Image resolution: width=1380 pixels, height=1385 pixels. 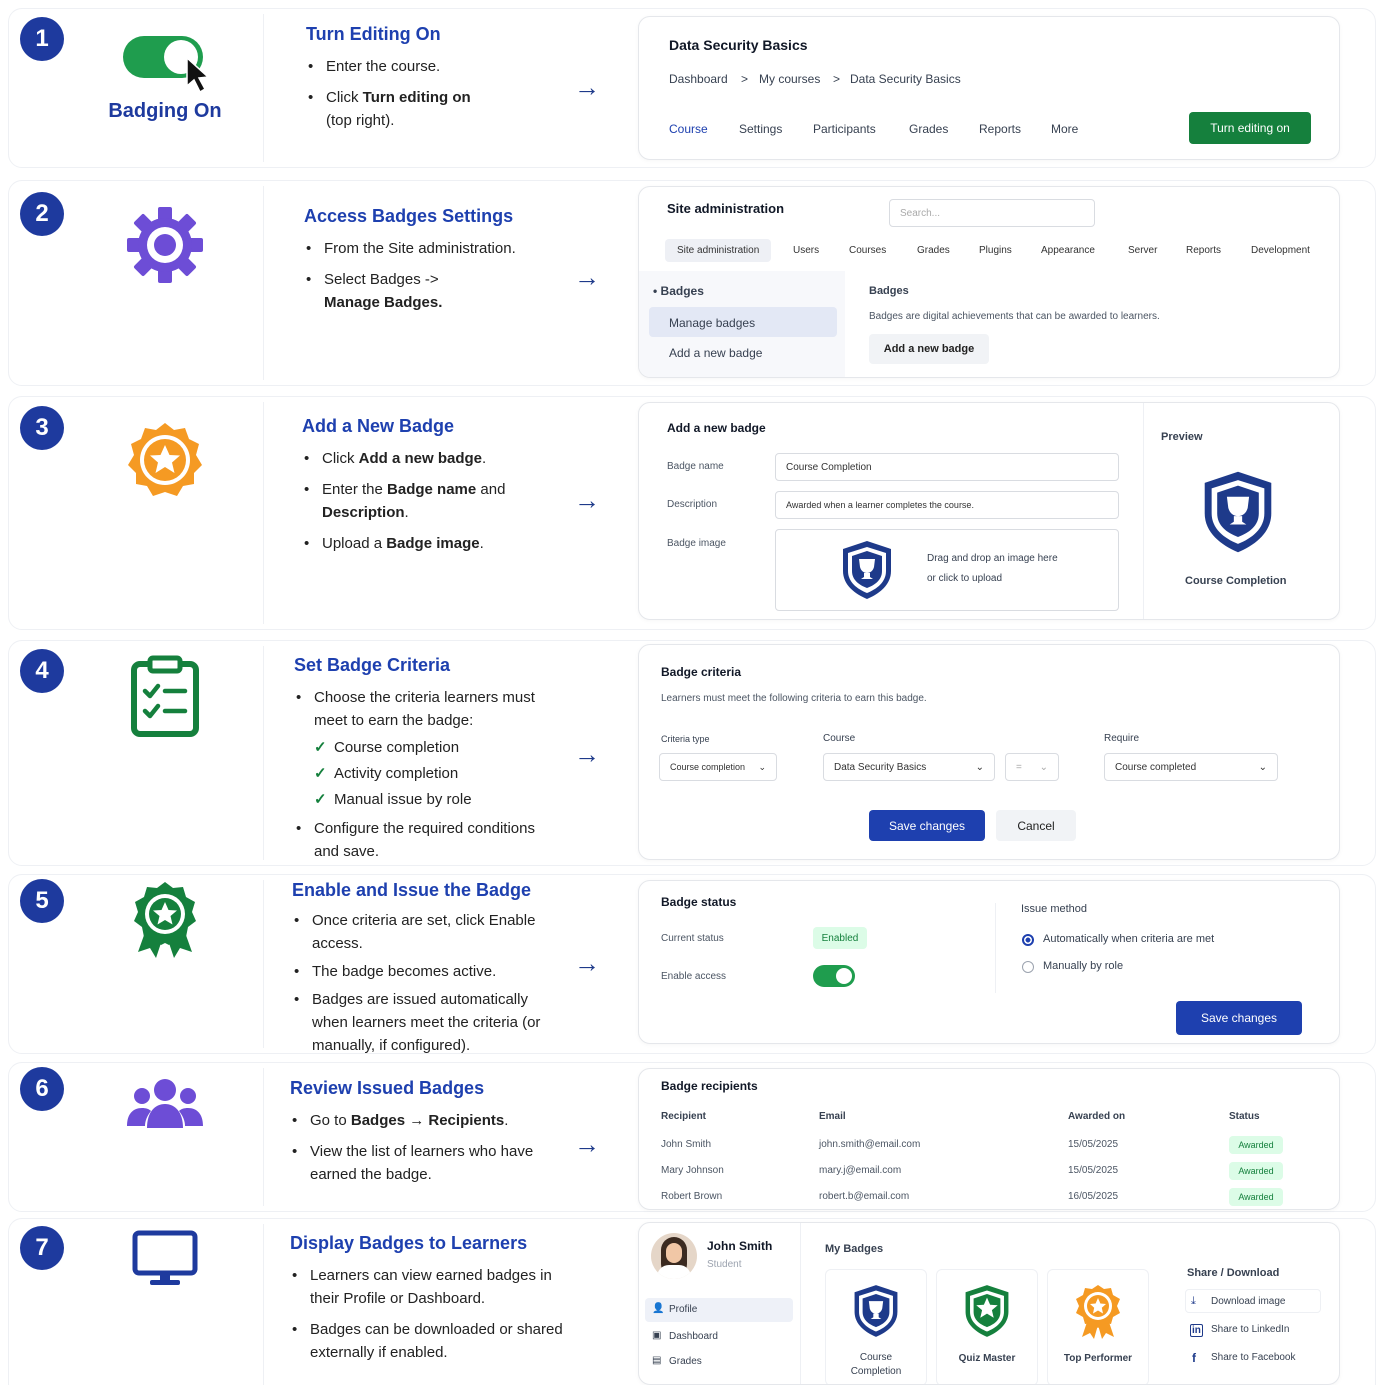 What do you see at coordinates (1098, 1358) in the screenshot?
I see `badge-name: Top Performer` at bounding box center [1098, 1358].